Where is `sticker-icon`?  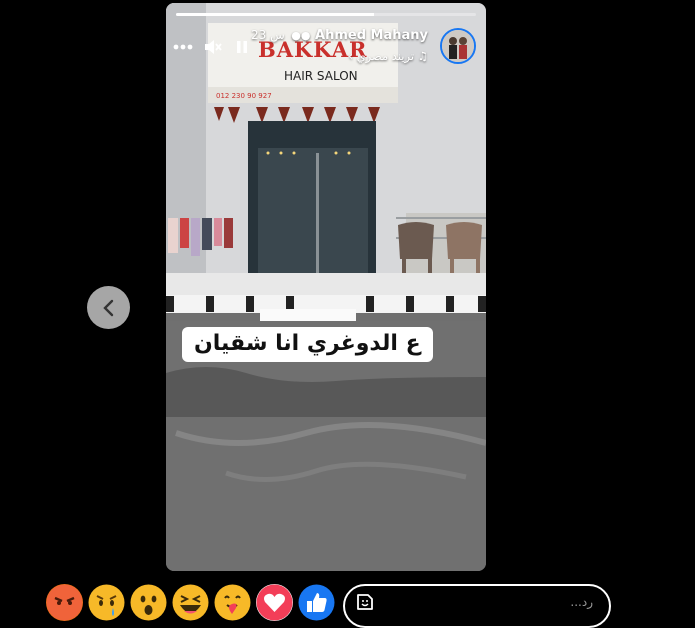
sticker-icon is located at coordinates (365, 602).